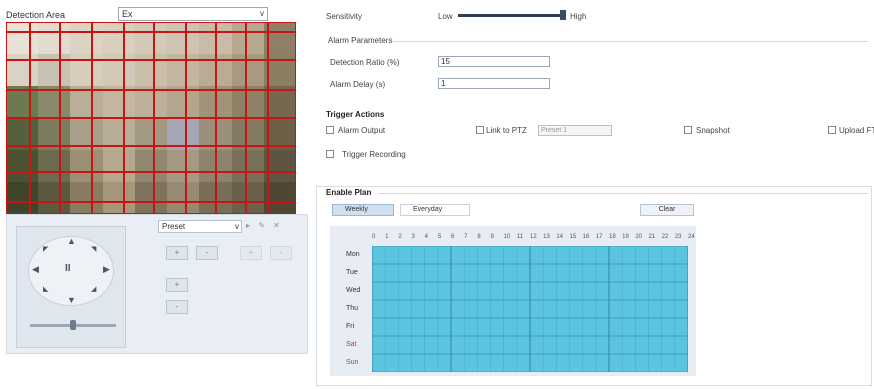  I want to click on hour-label: 7, so click(466, 237).